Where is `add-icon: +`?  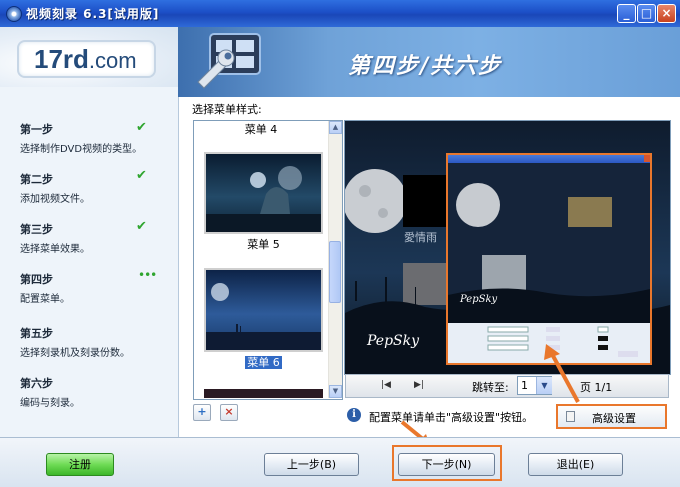 add-icon: + is located at coordinates (202, 412).